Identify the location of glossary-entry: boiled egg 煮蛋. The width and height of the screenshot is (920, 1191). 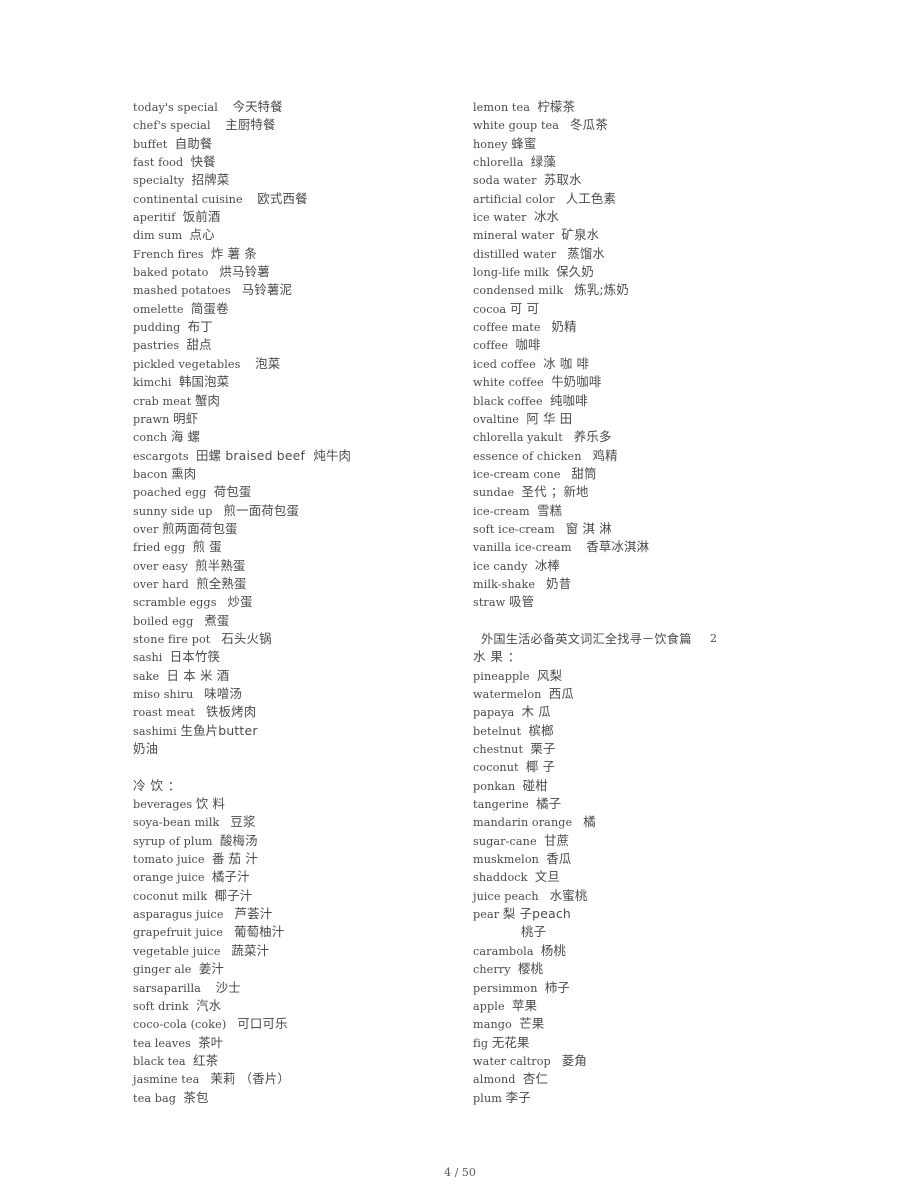
(293, 621).